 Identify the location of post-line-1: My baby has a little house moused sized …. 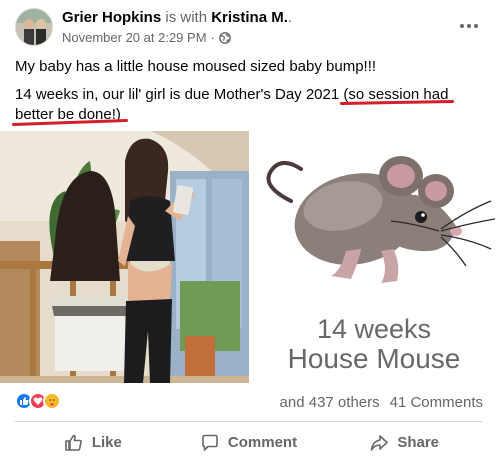
(196, 66).